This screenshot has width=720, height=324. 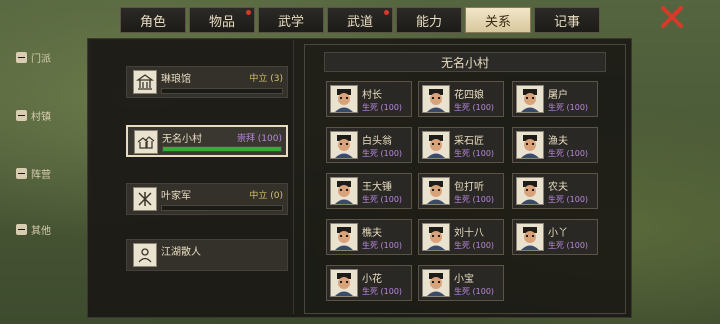 I want to click on npc-name: 小宝, so click(x=464, y=279).